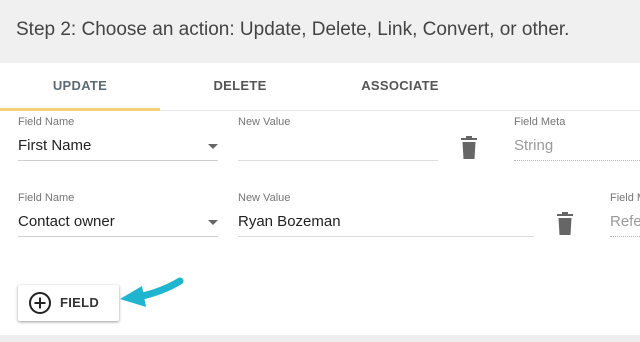  I want to click on field-meta-value: String, so click(577, 147).